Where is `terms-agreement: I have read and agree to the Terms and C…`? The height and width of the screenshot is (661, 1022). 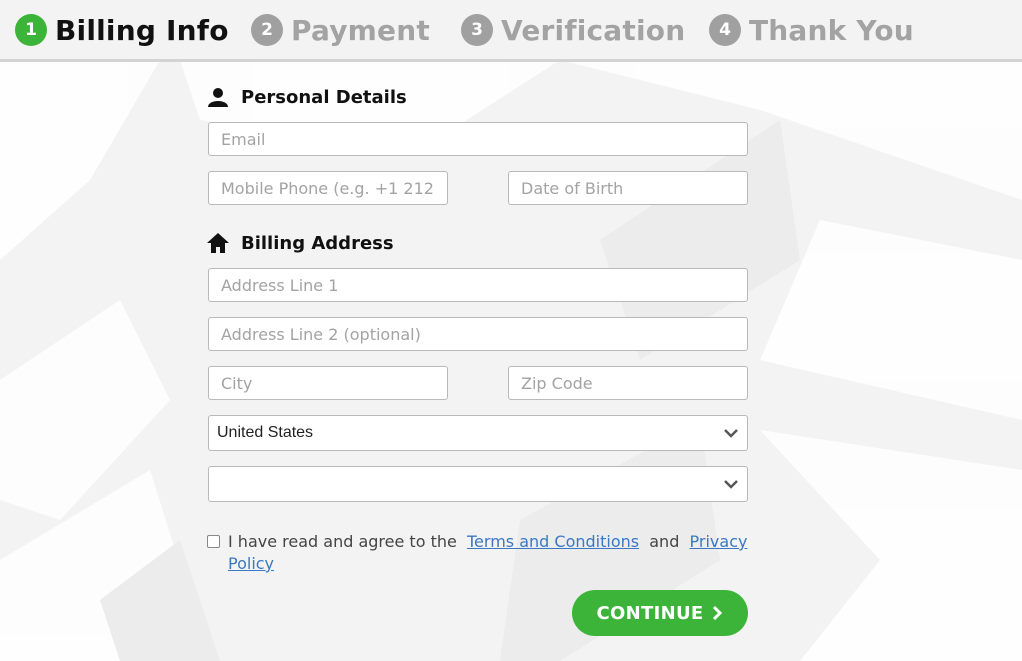
terms-agreement: I have read and agree to the Terms and C… is located at coordinates (479, 553).